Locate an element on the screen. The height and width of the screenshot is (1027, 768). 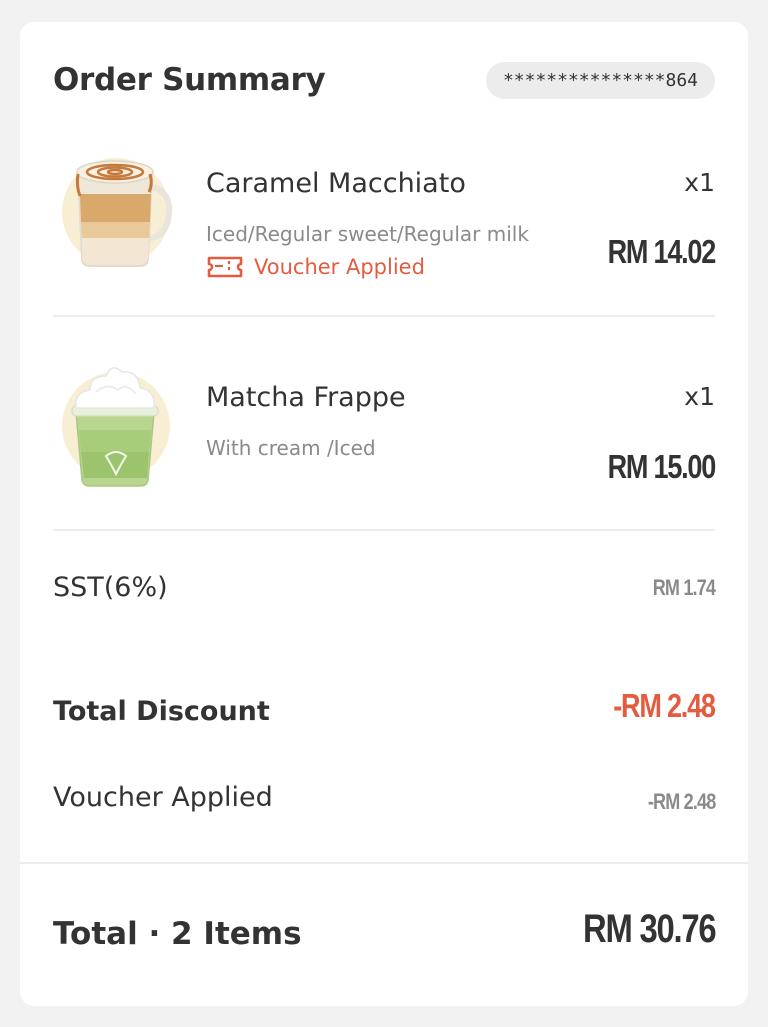
item-name: Caramel Macchiato is located at coordinates (336, 183).